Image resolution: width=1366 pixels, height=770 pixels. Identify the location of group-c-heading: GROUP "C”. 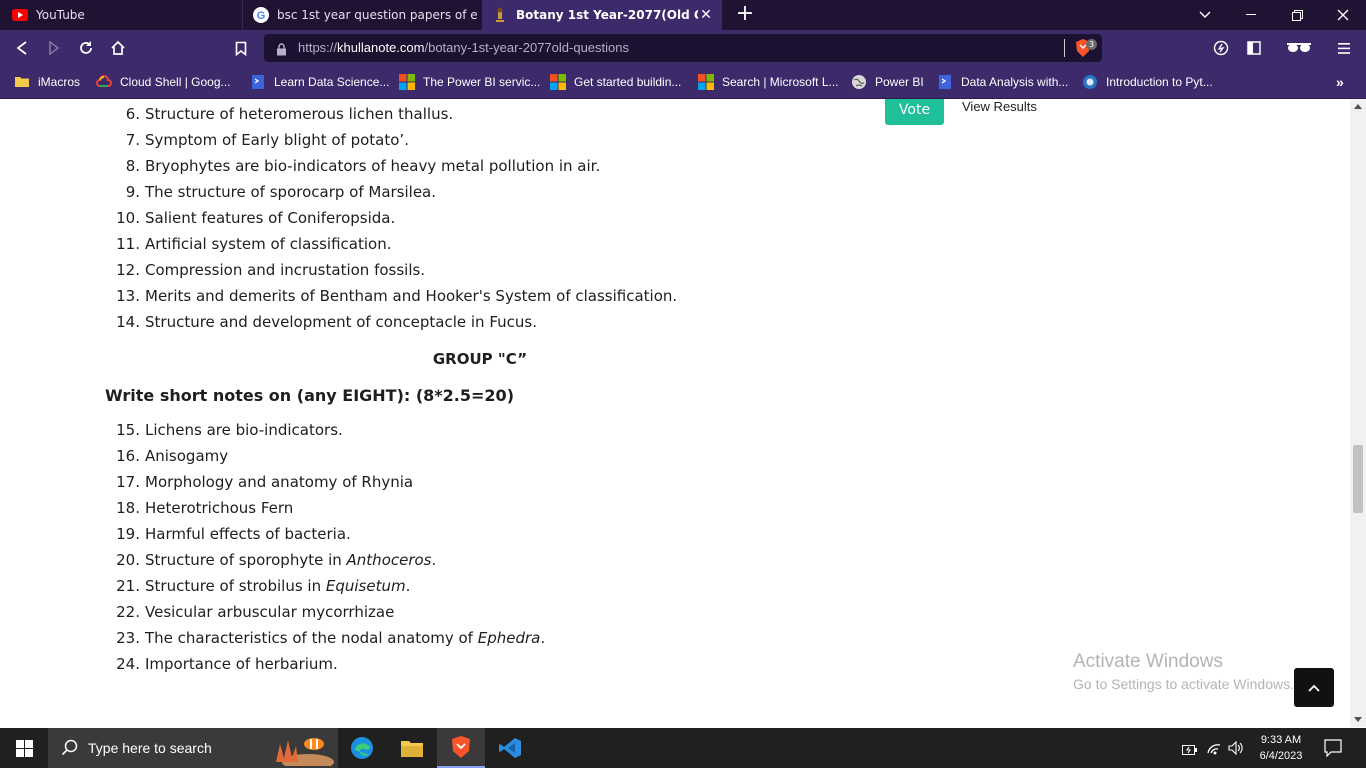
(480, 359).